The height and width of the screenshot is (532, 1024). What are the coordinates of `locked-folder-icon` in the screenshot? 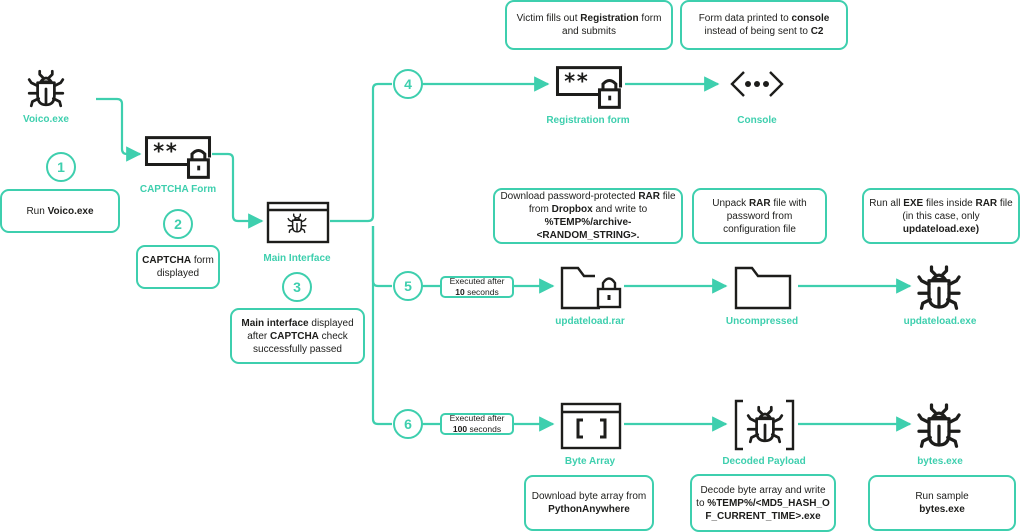 It's located at (591, 288).